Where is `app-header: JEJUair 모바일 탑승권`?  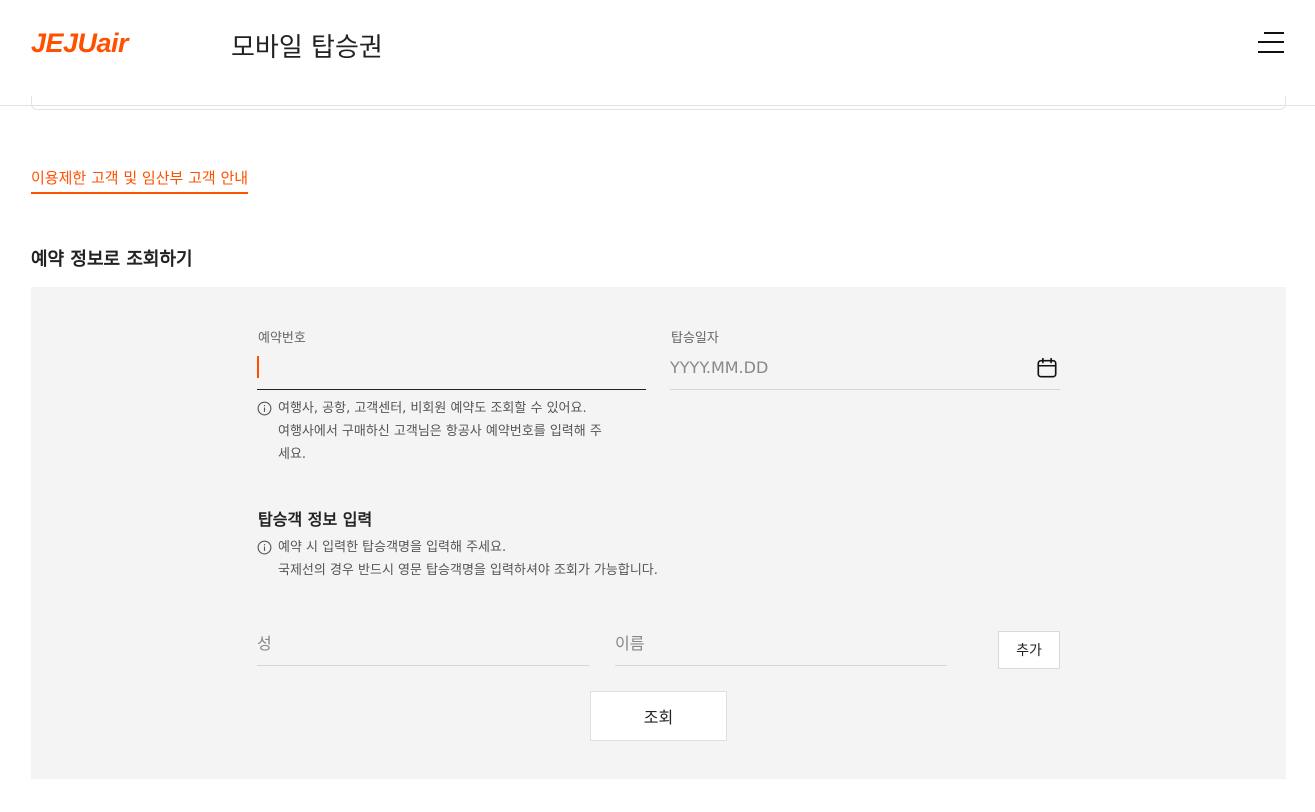
app-header: JEJUair 모바일 탑승권 is located at coordinates (657, 53).